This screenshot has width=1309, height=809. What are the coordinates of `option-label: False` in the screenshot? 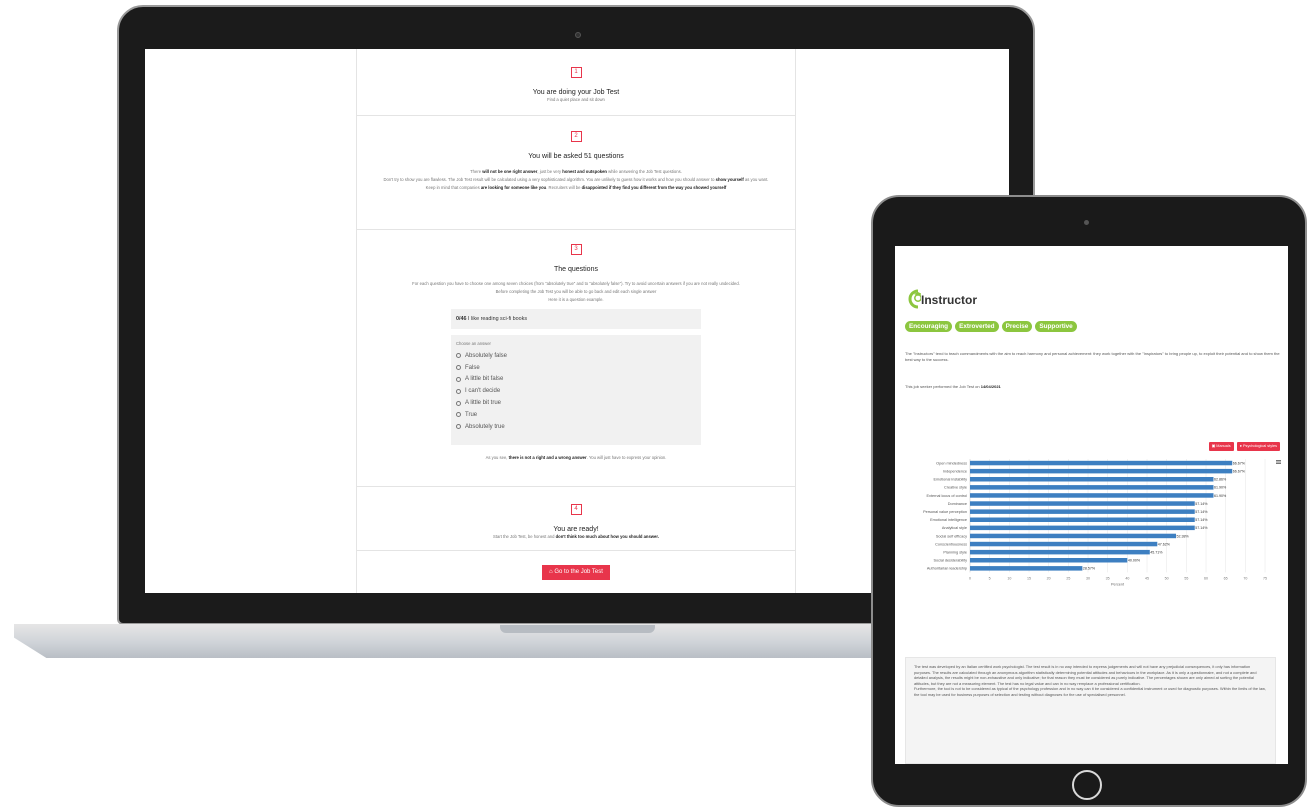 It's located at (472, 367).